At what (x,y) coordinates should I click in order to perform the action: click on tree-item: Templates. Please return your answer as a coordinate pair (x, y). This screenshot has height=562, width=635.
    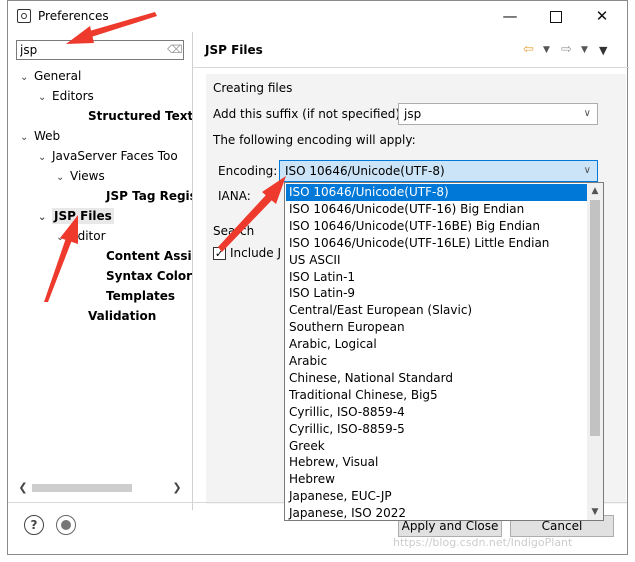
    Looking at the image, I should click on (133, 296).